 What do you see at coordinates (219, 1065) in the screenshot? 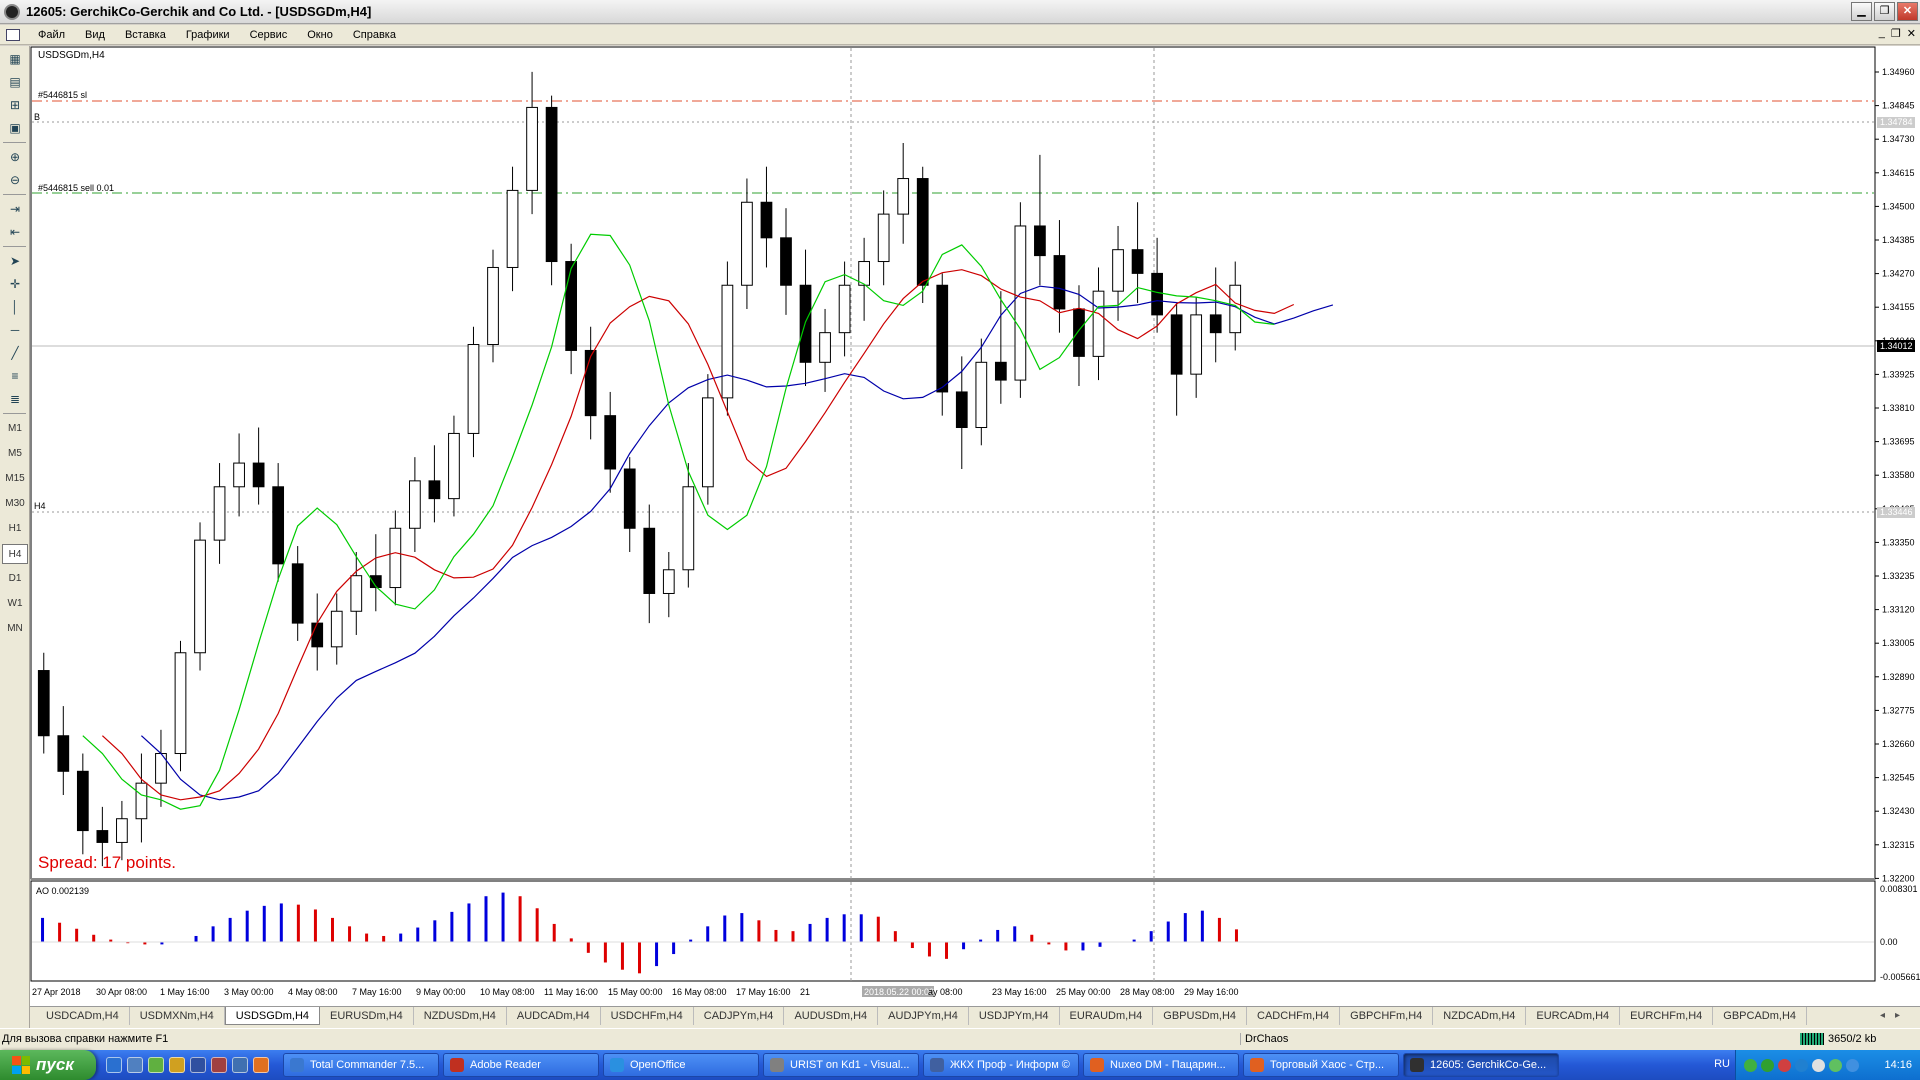
I see `media-icon` at bounding box center [219, 1065].